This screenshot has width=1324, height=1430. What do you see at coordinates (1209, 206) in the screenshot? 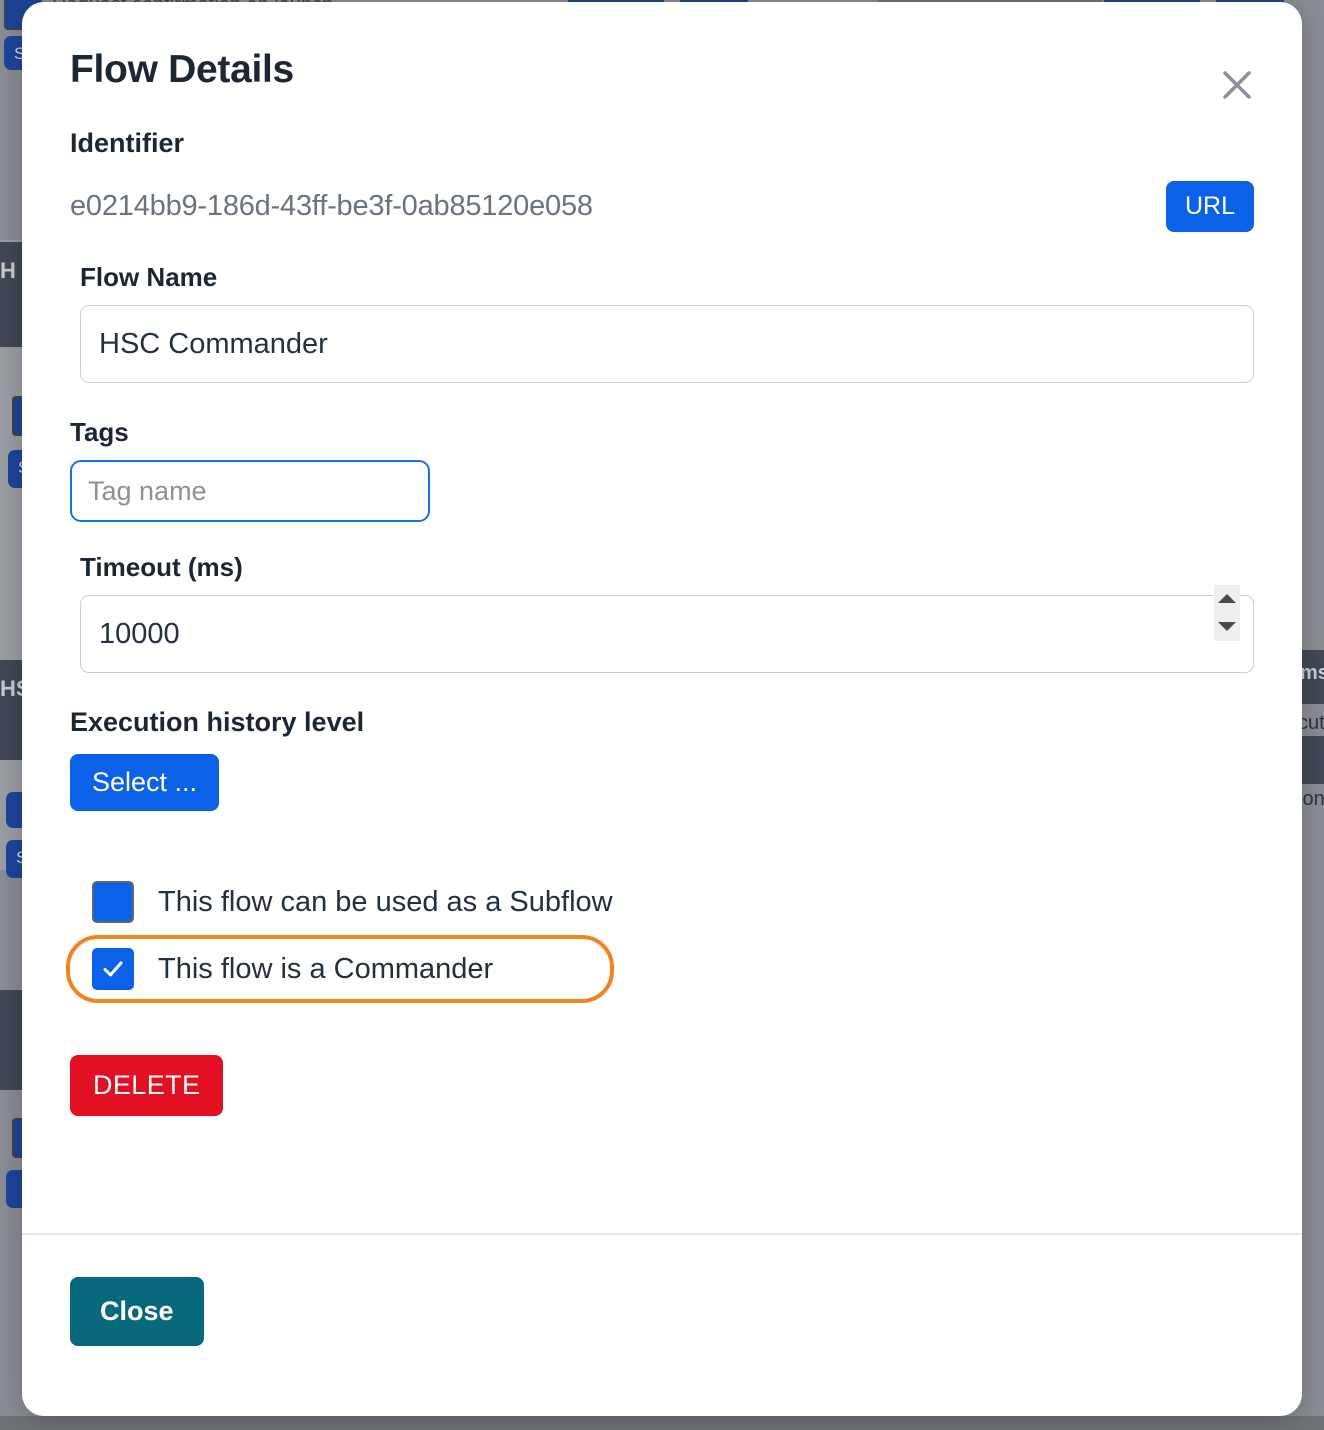
I see `url-button: URL` at bounding box center [1209, 206].